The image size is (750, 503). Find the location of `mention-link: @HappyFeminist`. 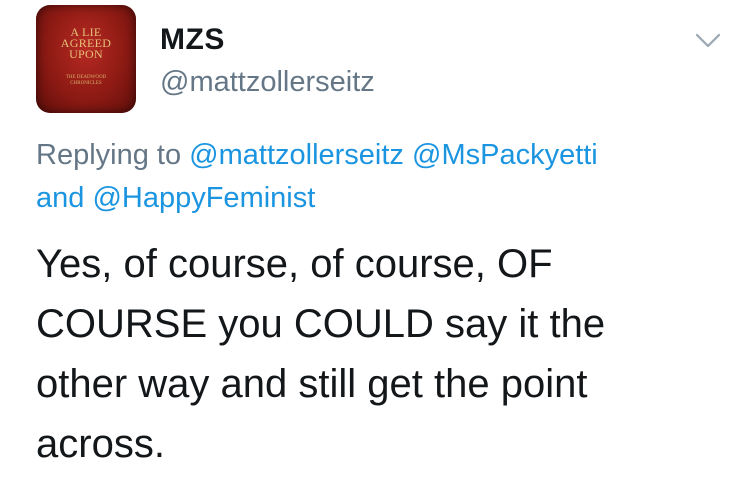

mention-link: @HappyFeminist is located at coordinates (203, 198).